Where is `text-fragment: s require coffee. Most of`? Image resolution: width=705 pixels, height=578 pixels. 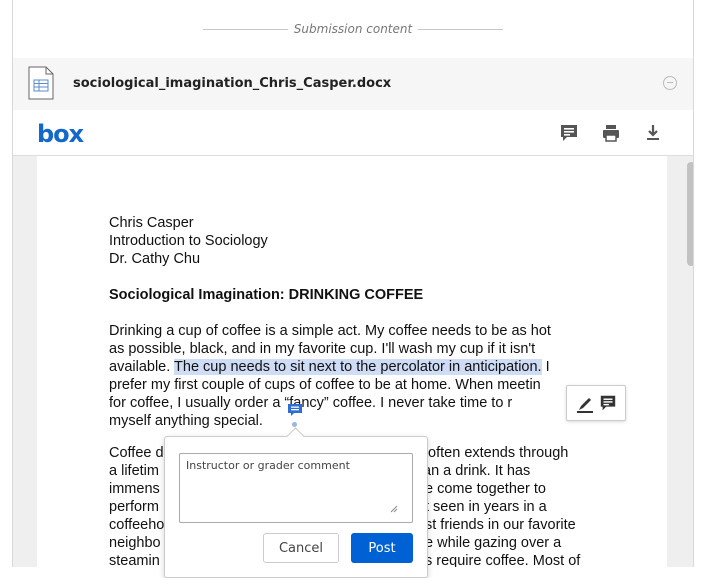 text-fragment: s require coffee. Most of is located at coordinates (503, 560).